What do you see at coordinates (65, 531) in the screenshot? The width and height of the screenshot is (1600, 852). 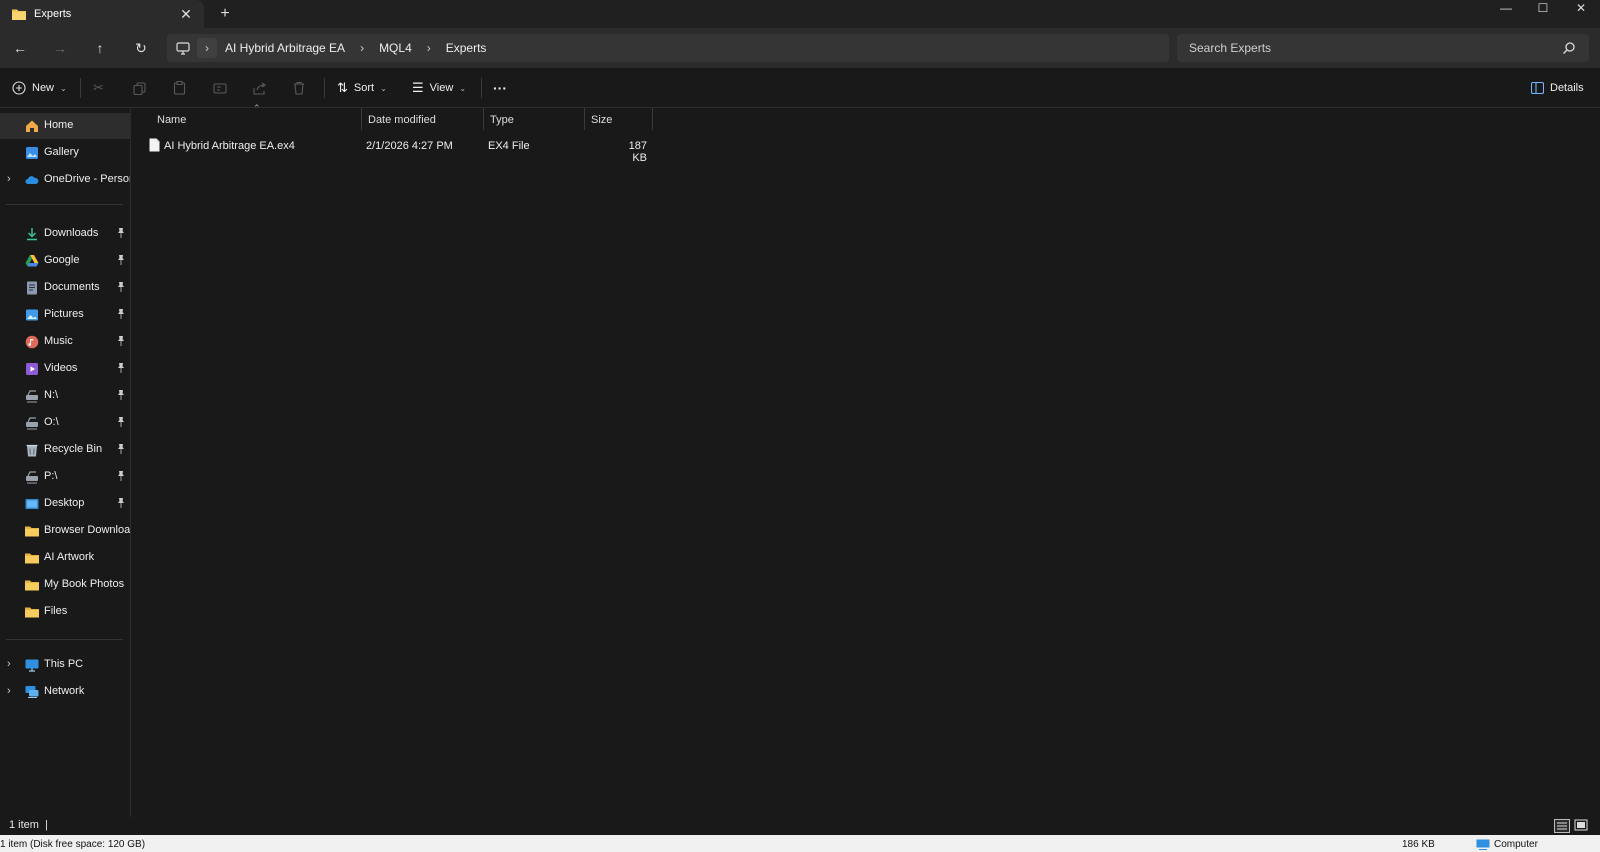 I see `sidebar-item-browser-downloads: Browser Downloads` at bounding box center [65, 531].